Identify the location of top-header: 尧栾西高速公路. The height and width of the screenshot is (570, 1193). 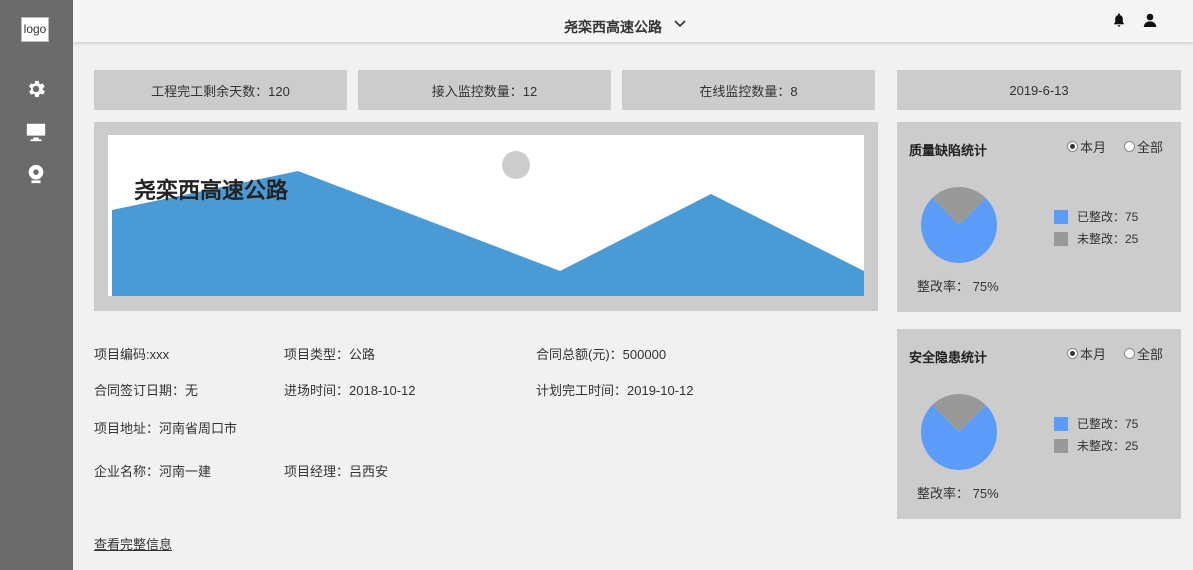
(633, 21).